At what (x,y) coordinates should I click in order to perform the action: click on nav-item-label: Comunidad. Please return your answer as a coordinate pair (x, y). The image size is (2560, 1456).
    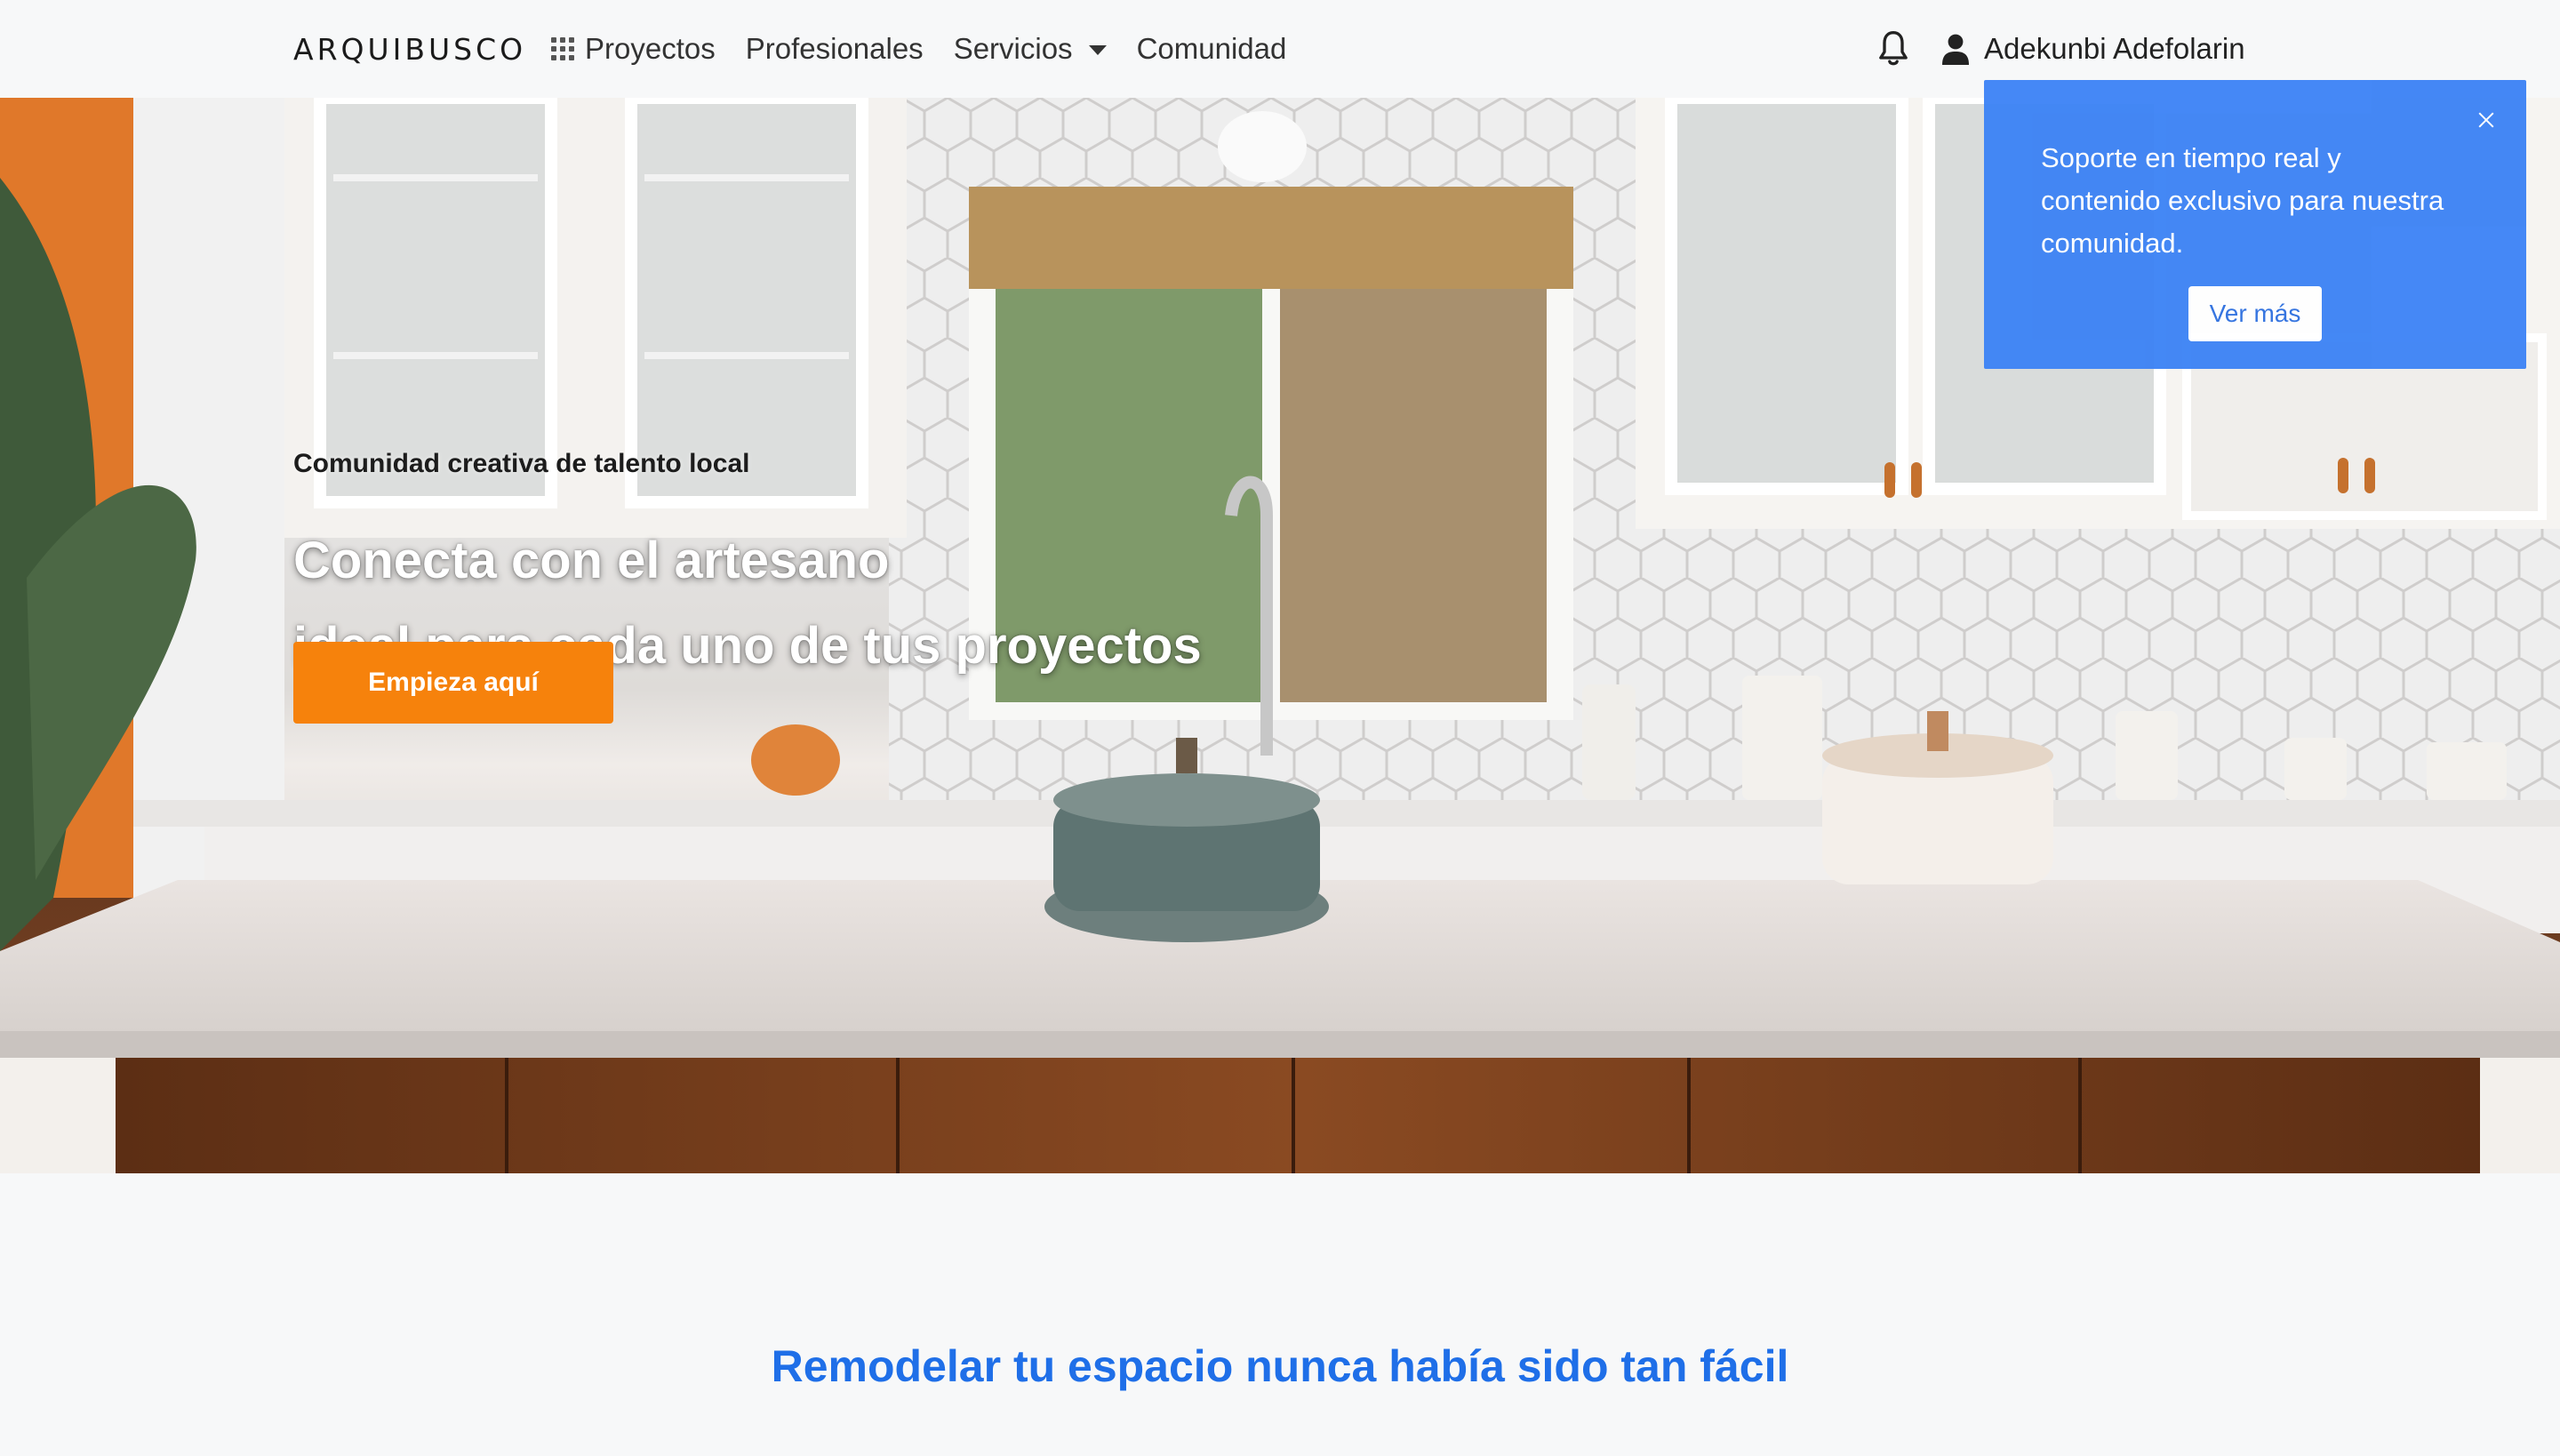
    Looking at the image, I should click on (1211, 48).